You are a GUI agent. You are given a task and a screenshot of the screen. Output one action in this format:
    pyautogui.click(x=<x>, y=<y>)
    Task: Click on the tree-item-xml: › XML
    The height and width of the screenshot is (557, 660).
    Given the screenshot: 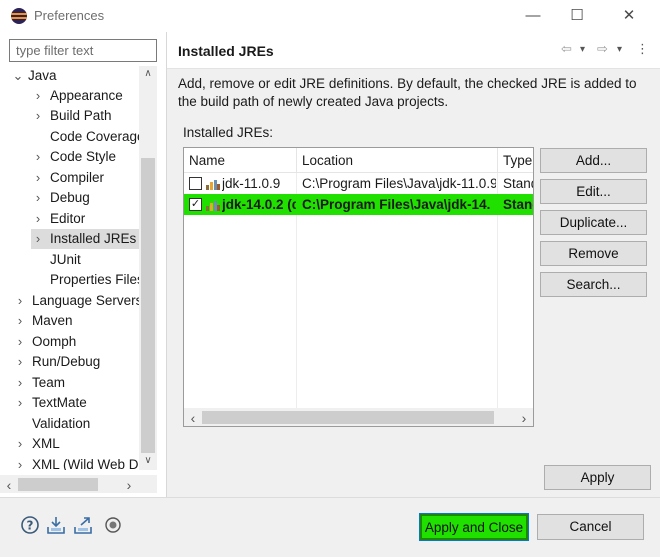 What is the action you would take?
    pyautogui.click(x=36, y=444)
    